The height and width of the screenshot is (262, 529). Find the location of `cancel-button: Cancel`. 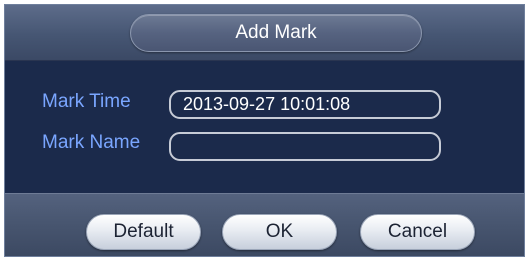

cancel-button: Cancel is located at coordinates (417, 232).